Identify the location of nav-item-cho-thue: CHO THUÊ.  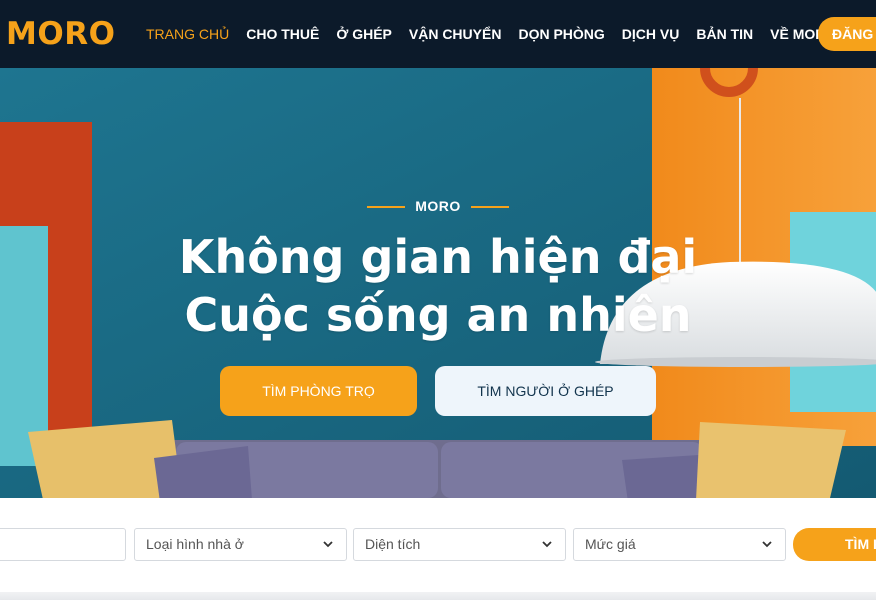
(282, 34).